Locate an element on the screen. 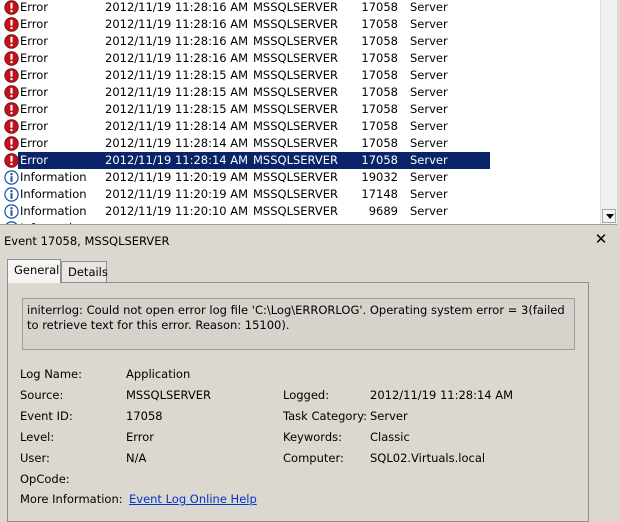  close-icon: ✕ is located at coordinates (601, 239).